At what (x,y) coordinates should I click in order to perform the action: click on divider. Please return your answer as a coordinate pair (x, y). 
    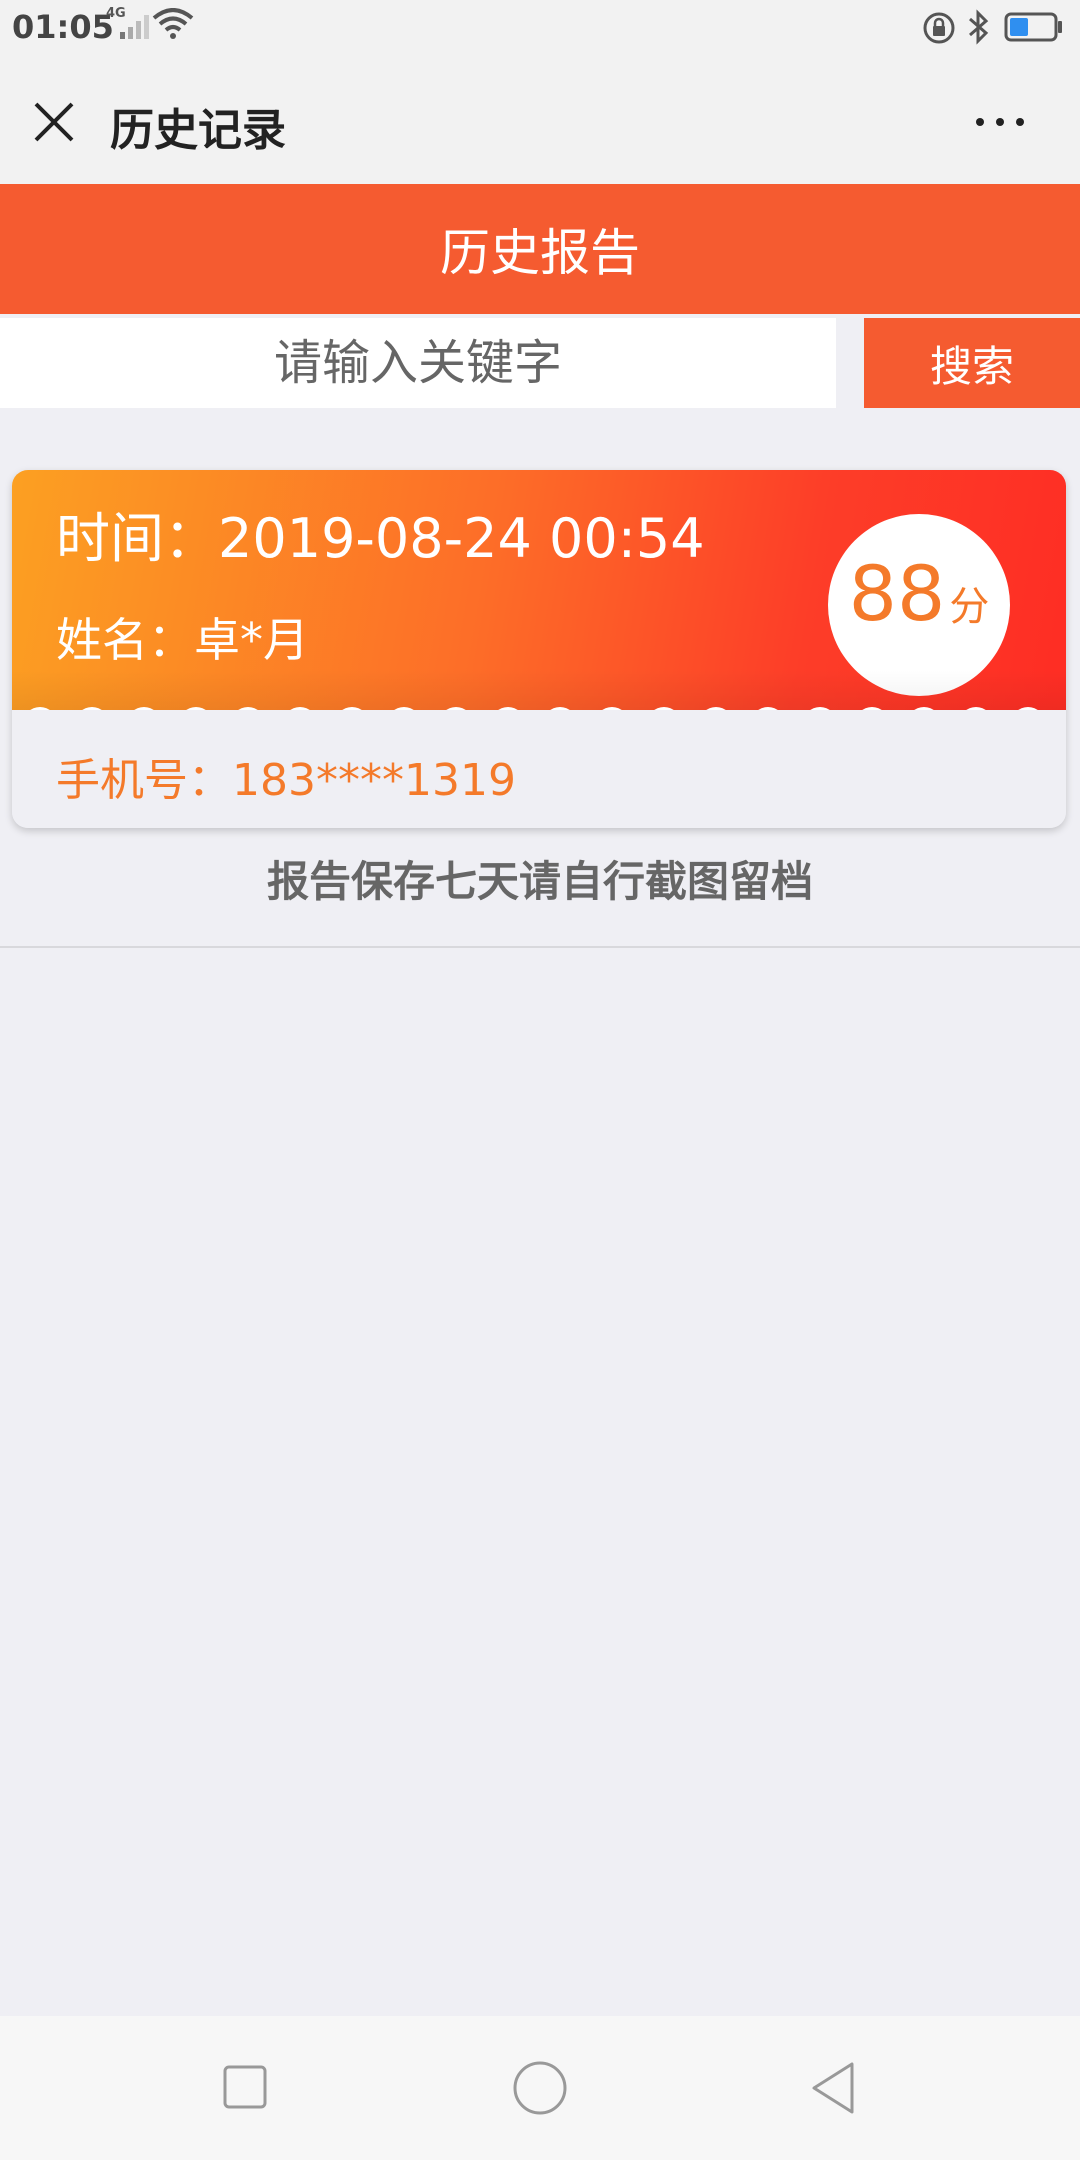
    Looking at the image, I should click on (540, 947).